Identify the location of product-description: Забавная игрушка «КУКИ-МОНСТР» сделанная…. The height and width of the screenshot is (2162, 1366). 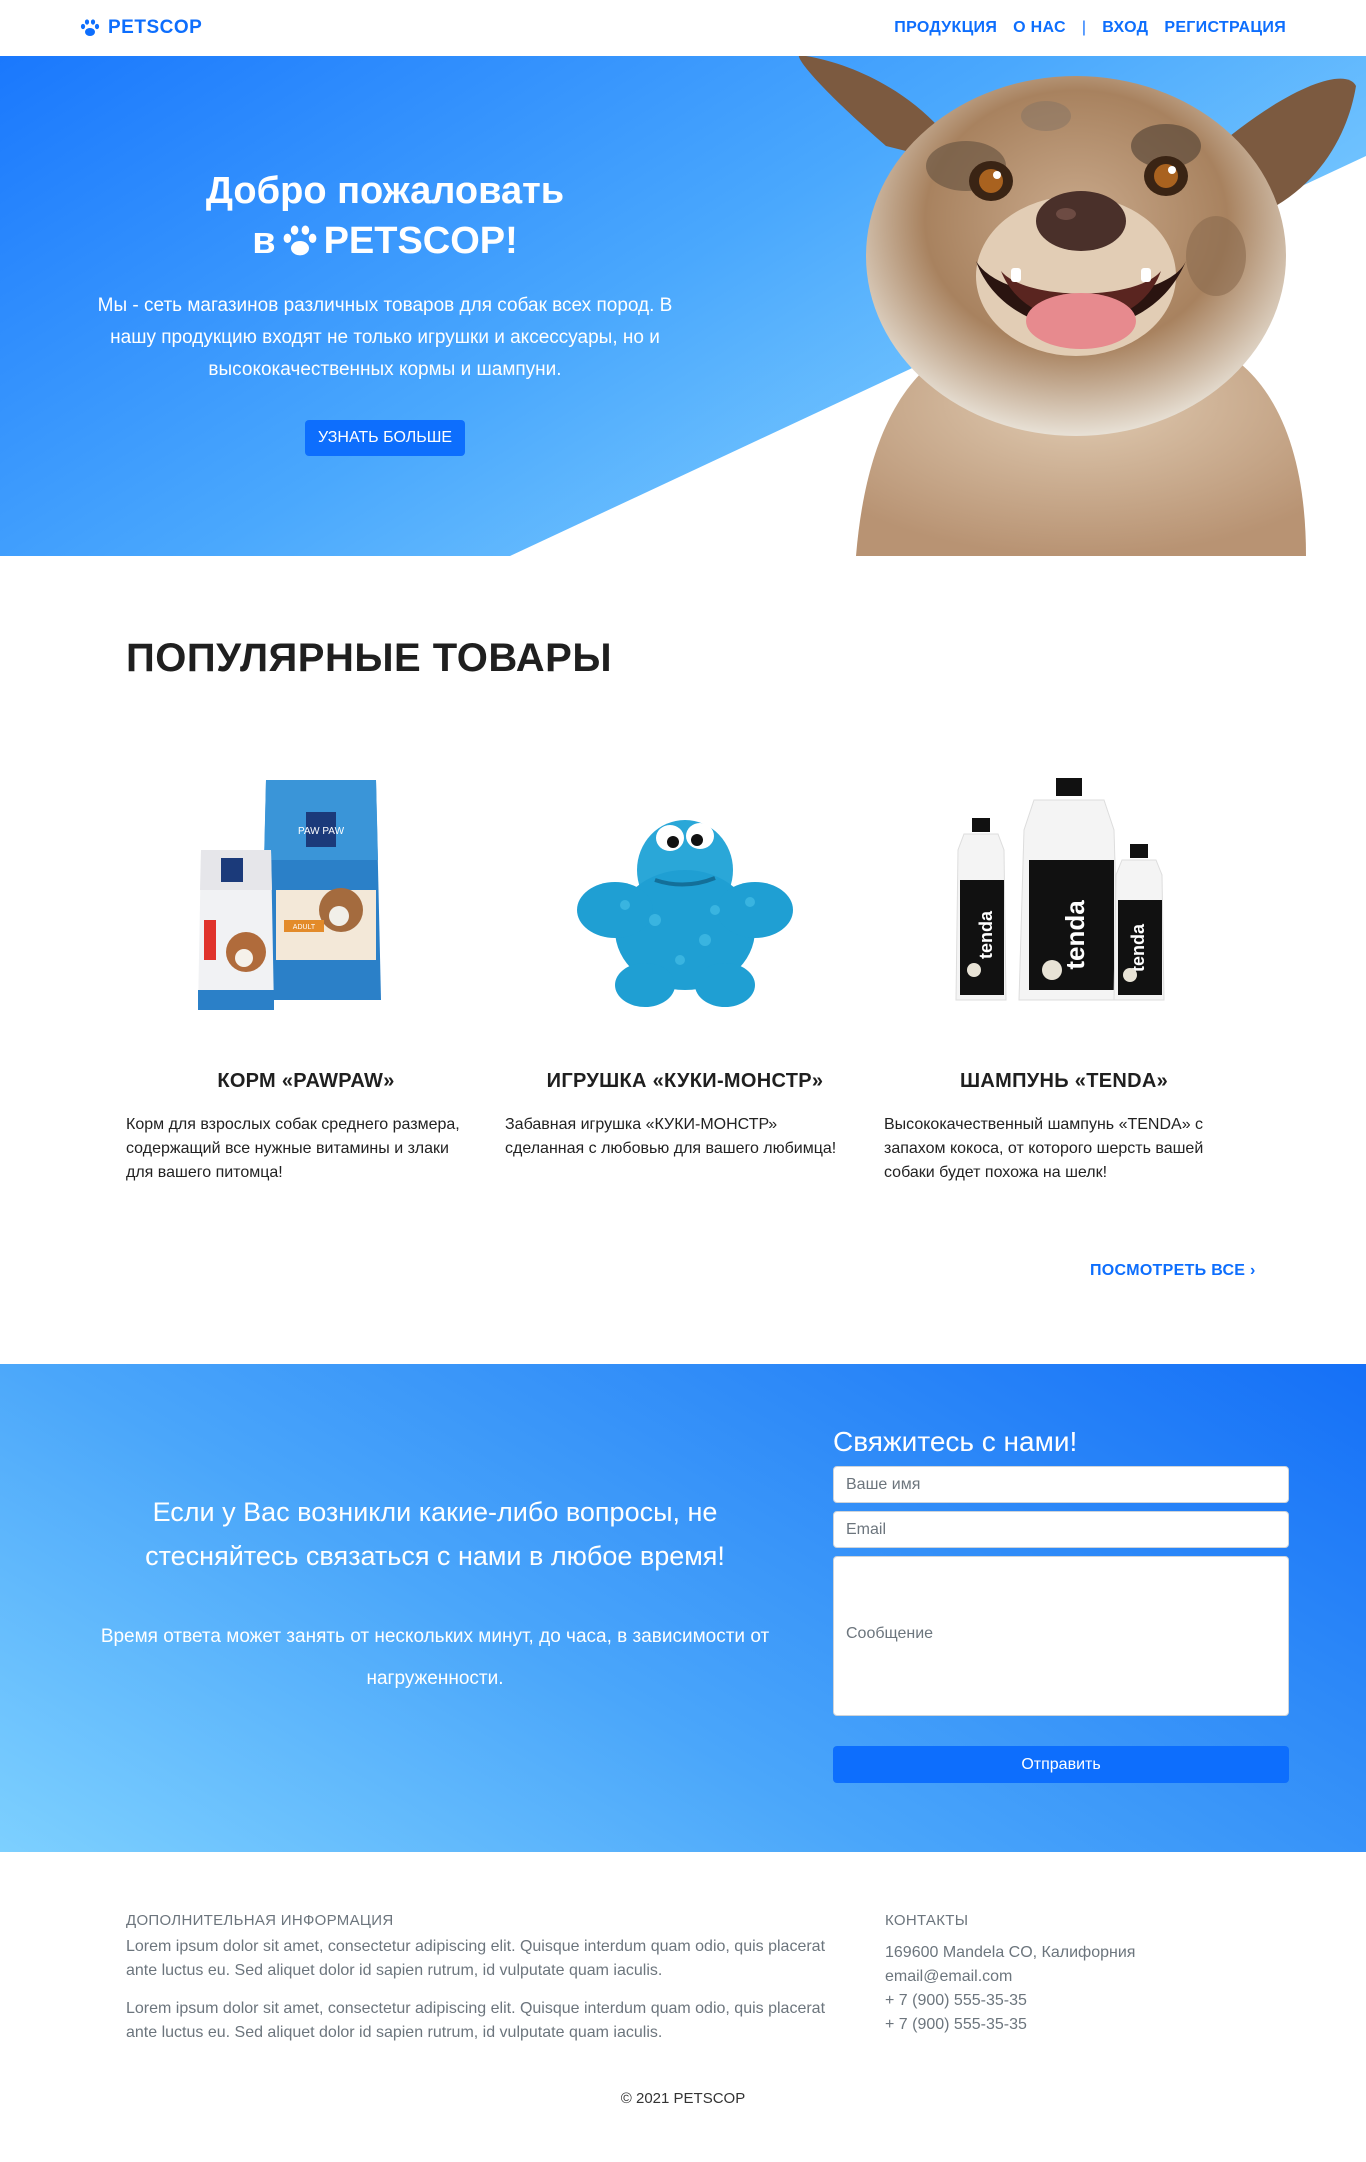
(671, 1136).